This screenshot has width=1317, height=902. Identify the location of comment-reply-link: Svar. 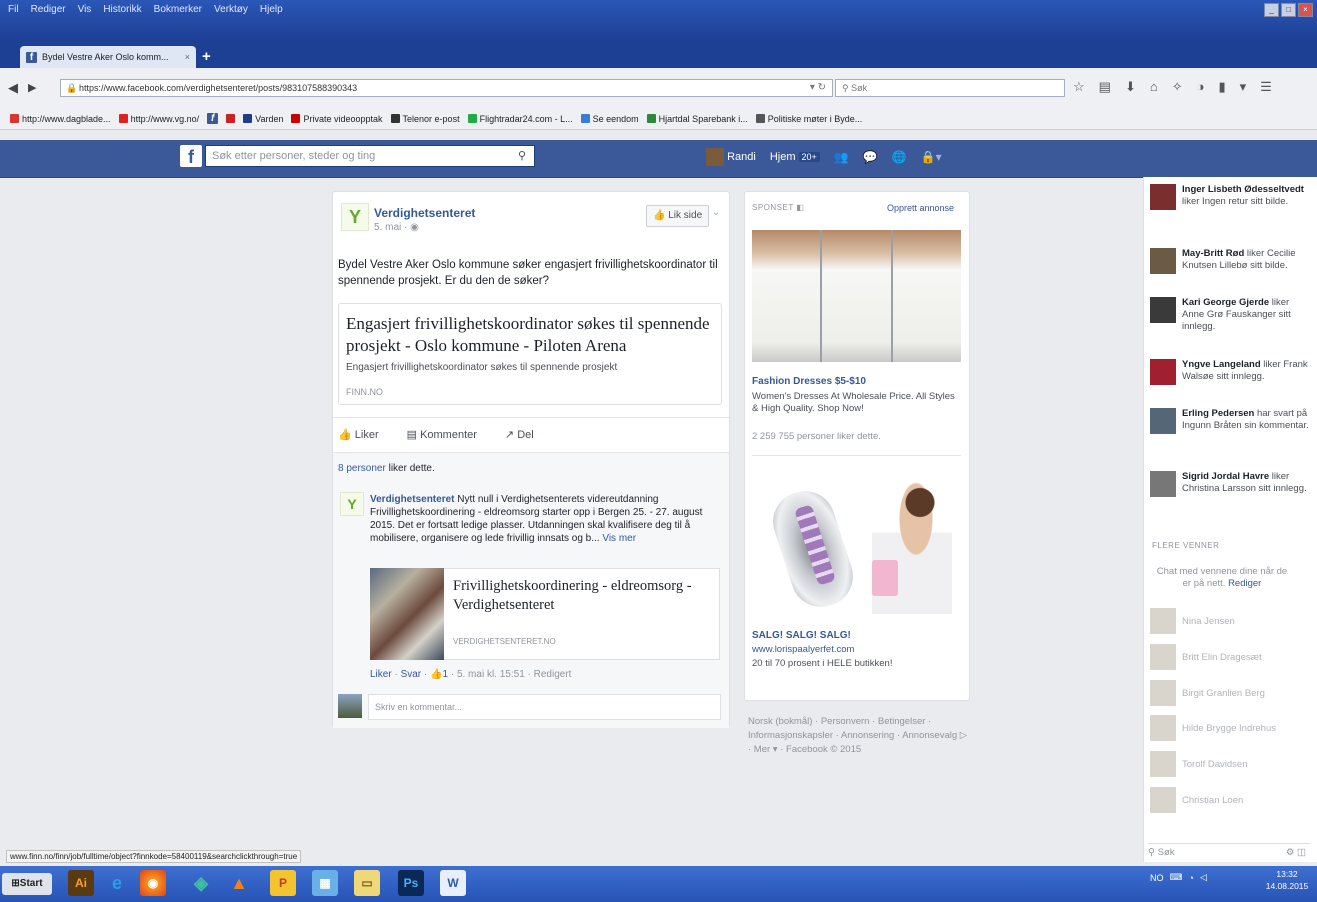
(411, 674).